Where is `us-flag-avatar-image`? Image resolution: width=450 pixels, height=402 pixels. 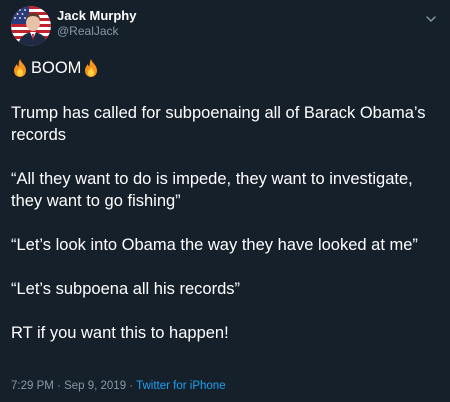 us-flag-avatar-image is located at coordinates (31, 26).